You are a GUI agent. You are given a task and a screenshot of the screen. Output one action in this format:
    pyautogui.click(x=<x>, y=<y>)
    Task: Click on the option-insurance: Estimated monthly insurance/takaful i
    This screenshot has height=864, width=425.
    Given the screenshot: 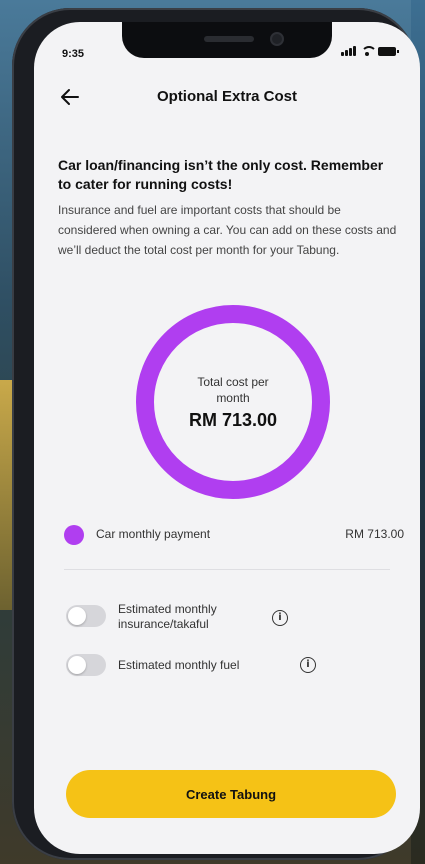 What is the action you would take?
    pyautogui.click(x=231, y=618)
    